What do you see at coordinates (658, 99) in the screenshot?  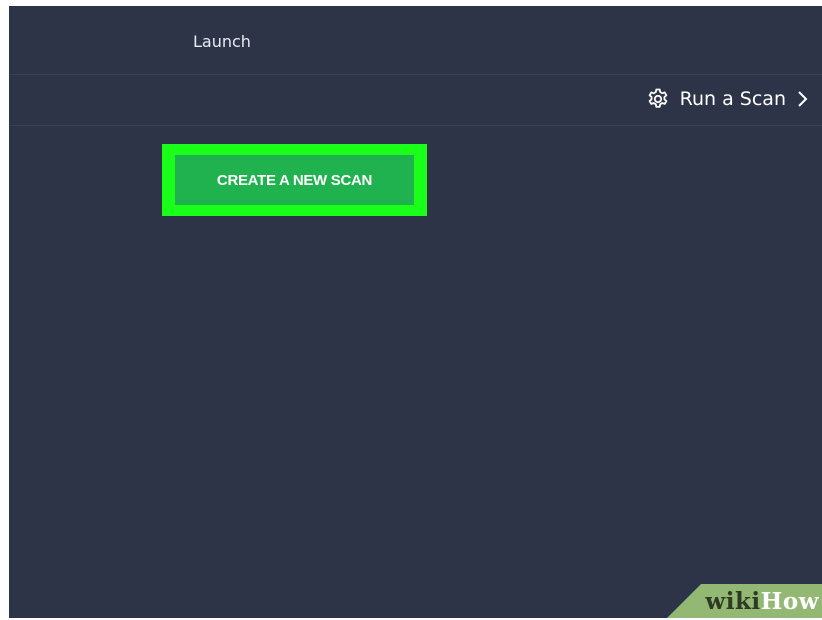 I see `gear-icon` at bounding box center [658, 99].